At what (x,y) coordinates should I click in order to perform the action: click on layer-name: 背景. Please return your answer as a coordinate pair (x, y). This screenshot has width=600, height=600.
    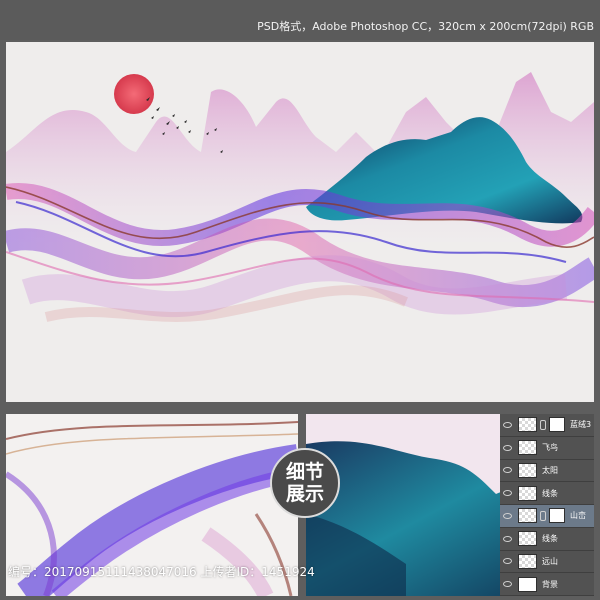
    Looking at the image, I should click on (550, 584).